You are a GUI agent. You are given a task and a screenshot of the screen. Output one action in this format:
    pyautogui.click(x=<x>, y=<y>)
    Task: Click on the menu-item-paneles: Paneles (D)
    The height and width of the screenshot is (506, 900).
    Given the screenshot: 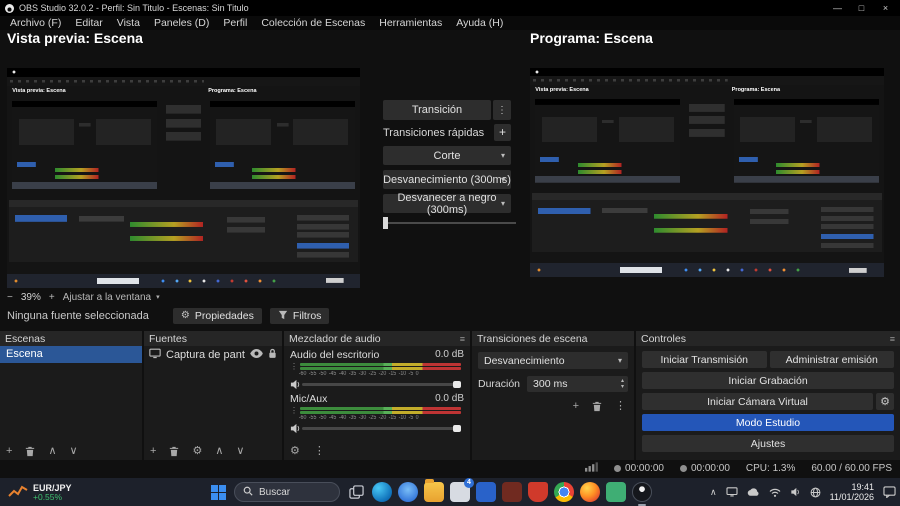 What is the action you would take?
    pyautogui.click(x=181, y=23)
    